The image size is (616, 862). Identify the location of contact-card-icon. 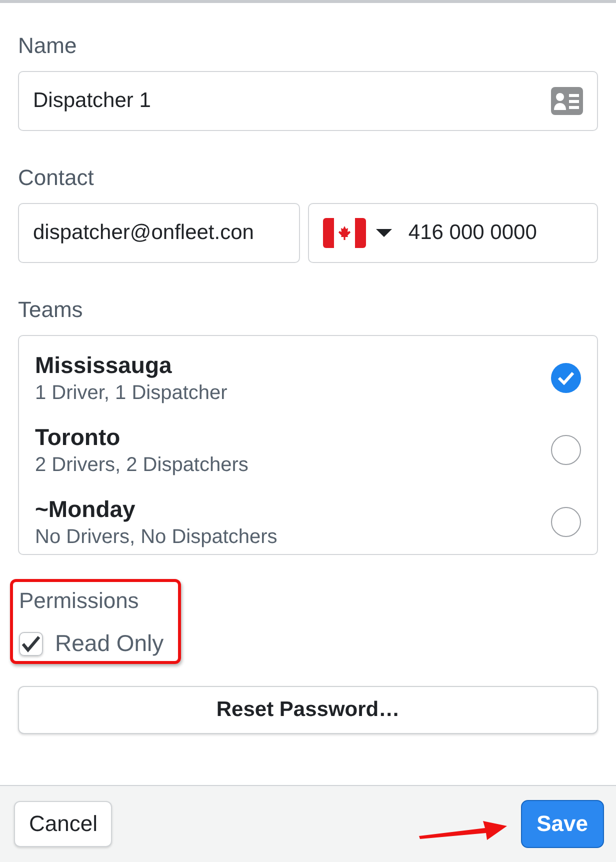
(567, 101).